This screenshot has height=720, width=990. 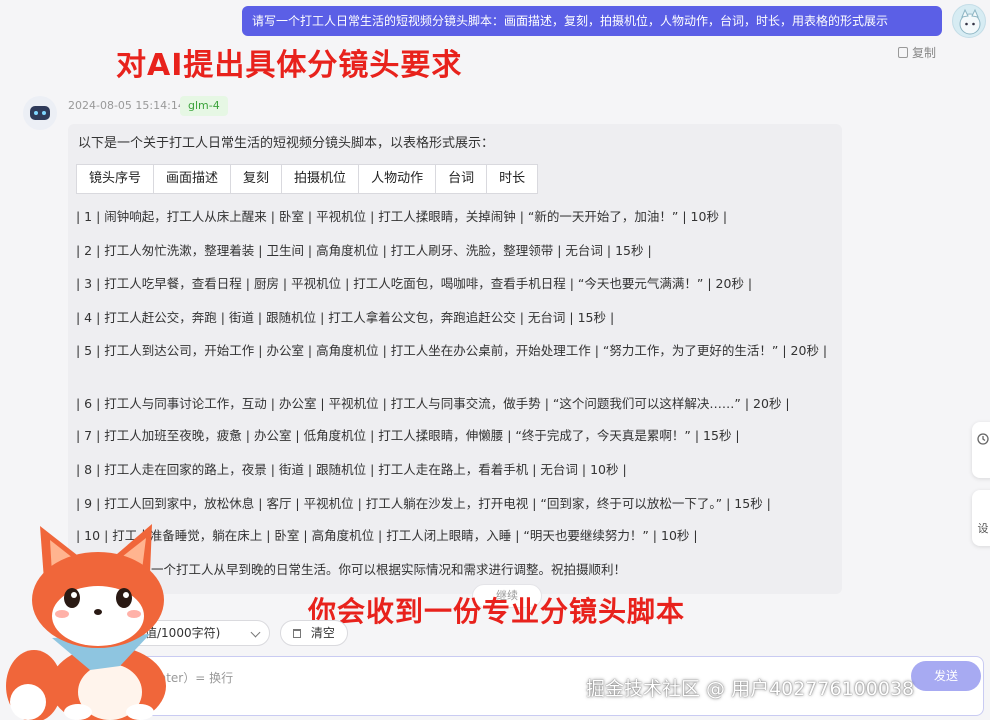 I want to click on clear-button: 清空, so click(x=314, y=633).